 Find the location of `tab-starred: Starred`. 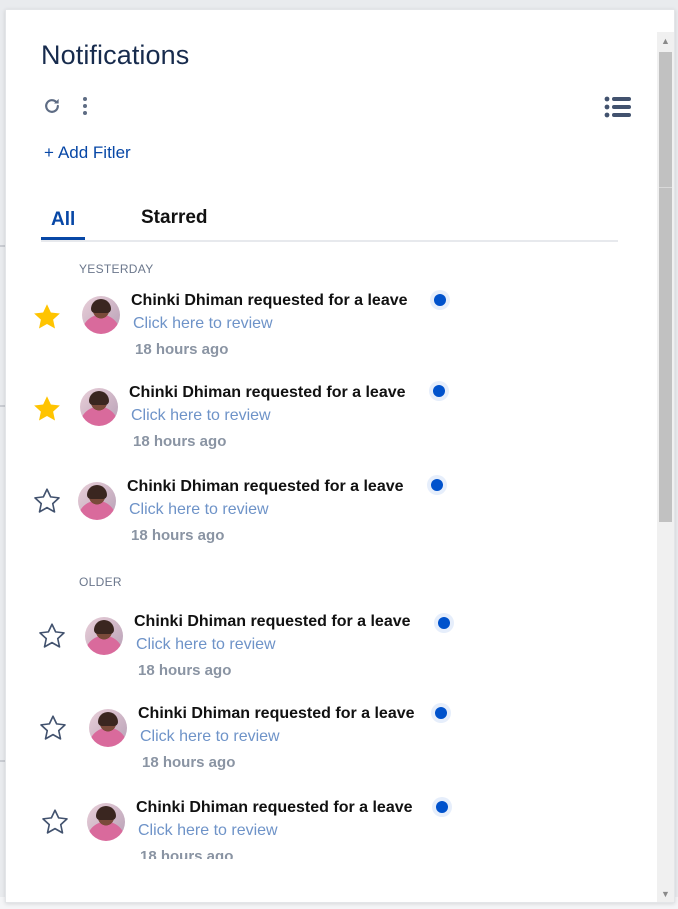

tab-starred: Starred is located at coordinates (174, 217).